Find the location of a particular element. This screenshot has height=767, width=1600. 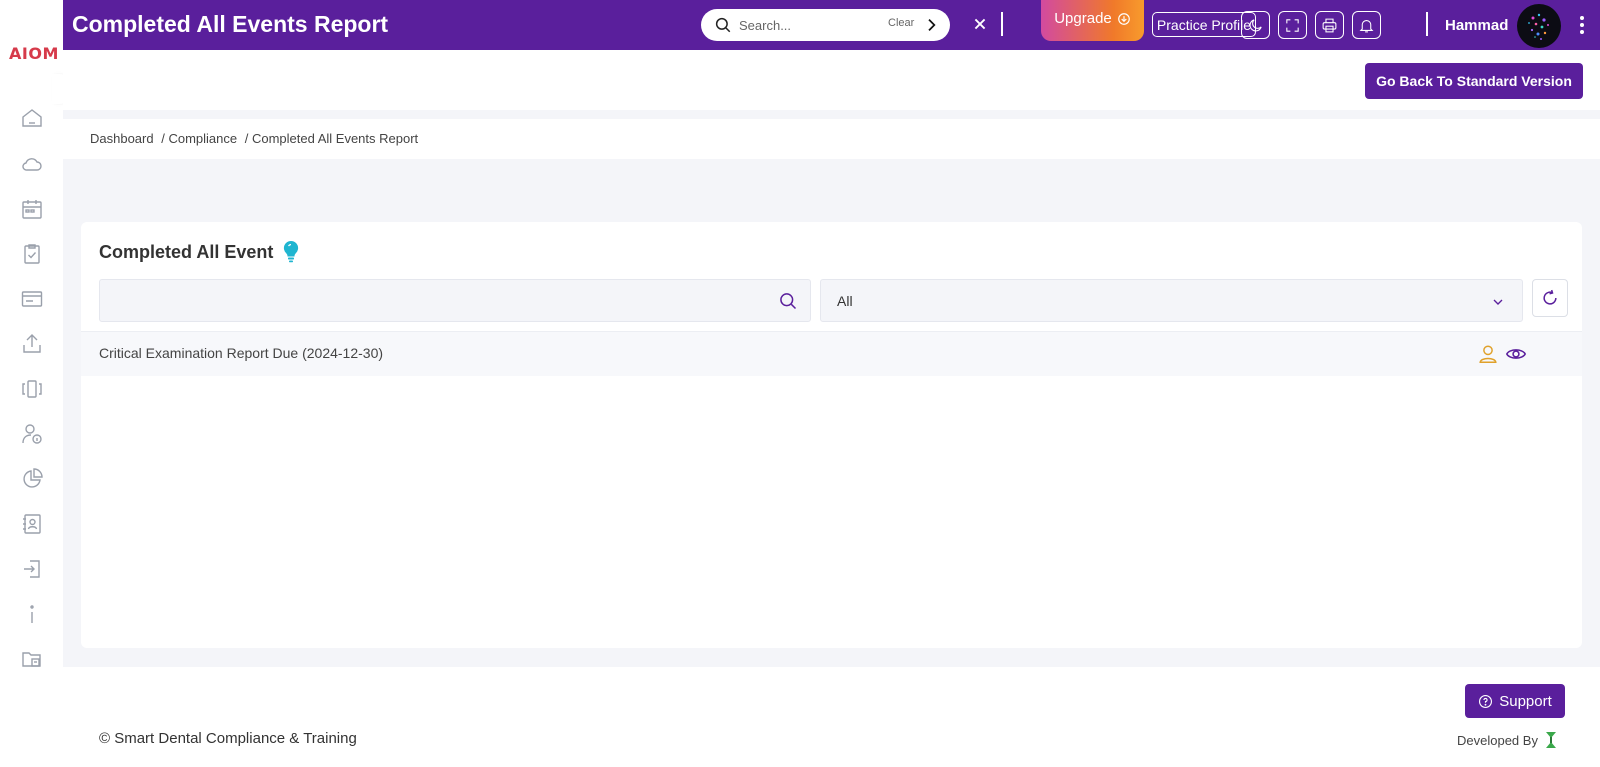

notifications-button is located at coordinates (1366, 25).